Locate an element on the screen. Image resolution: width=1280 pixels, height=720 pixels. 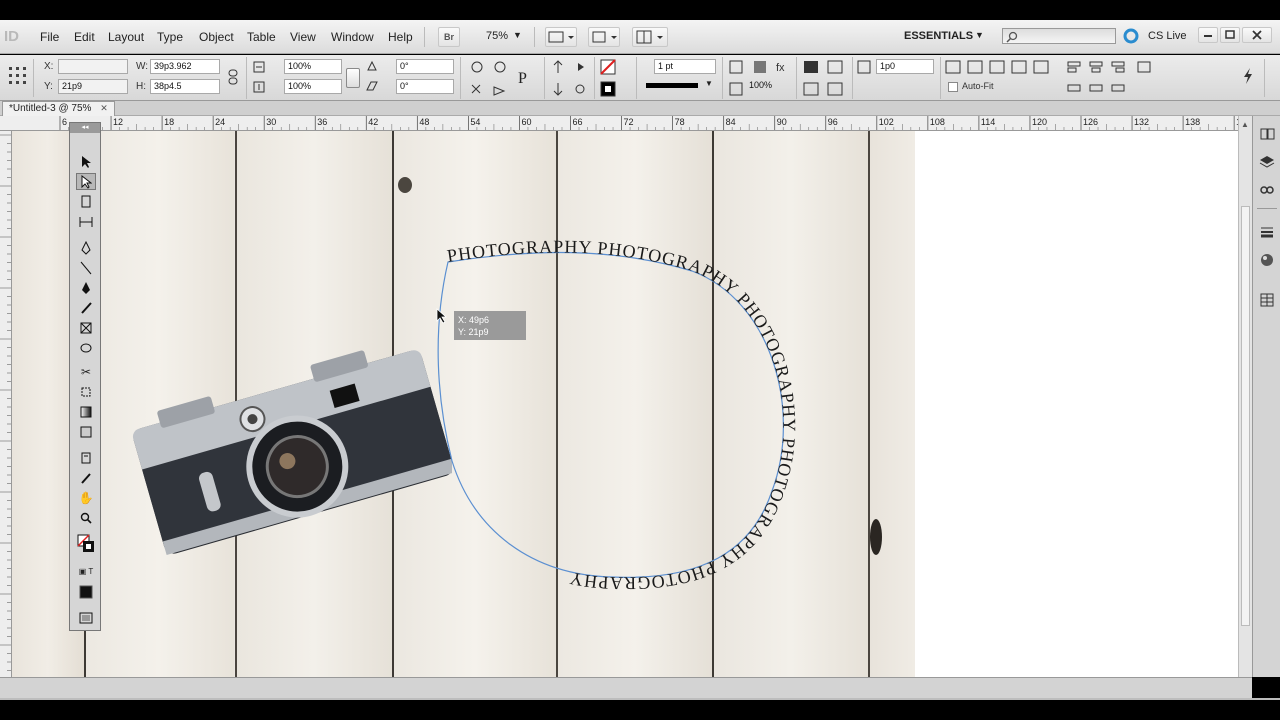
menu-edit: Edit is located at coordinates (84, 37).